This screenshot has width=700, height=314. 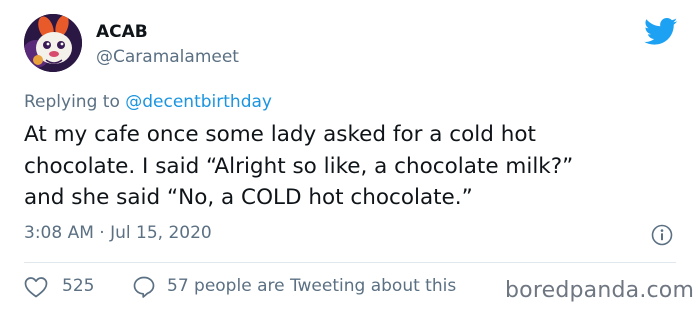 I want to click on replying-to: Replying to @decentbirthday, so click(x=148, y=102).